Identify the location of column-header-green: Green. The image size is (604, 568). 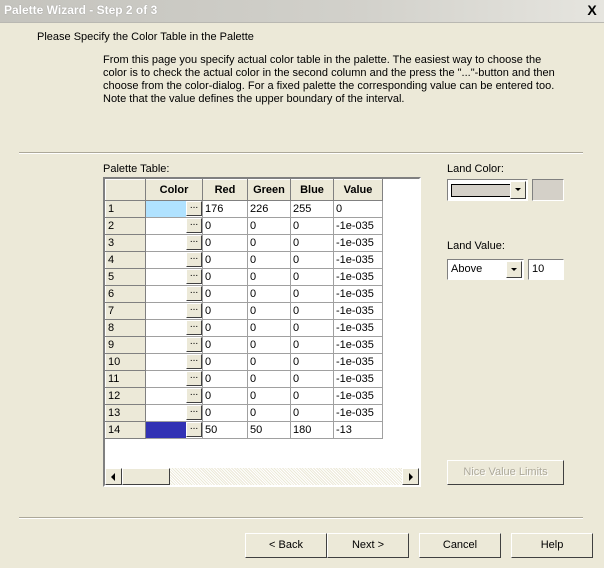
(269, 190).